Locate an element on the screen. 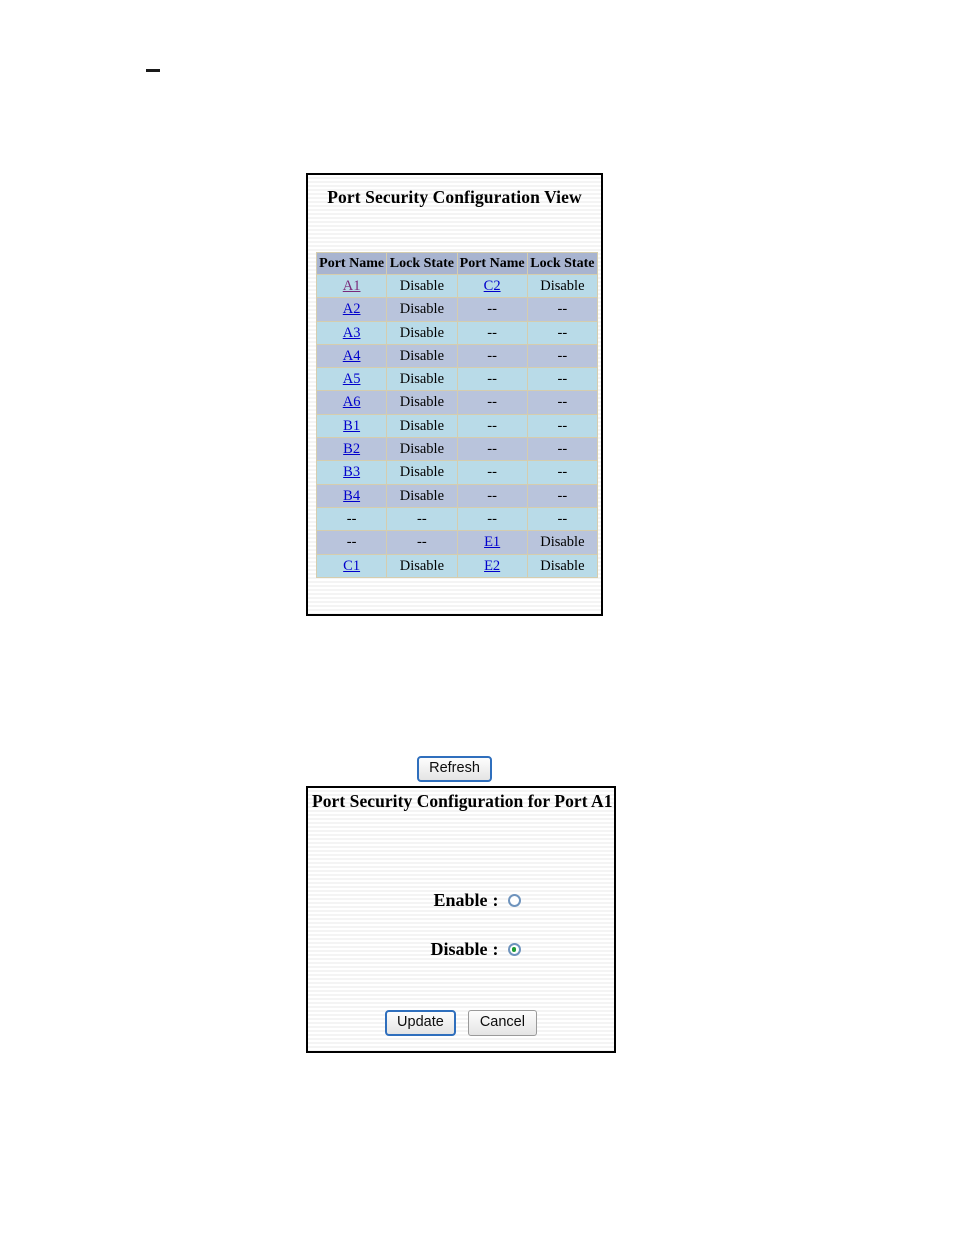  table-row: A6 Disable -- -- is located at coordinates (457, 402).